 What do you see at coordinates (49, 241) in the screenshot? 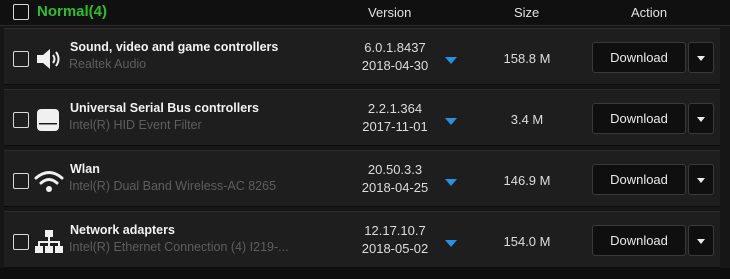
I see `network-icon` at bounding box center [49, 241].